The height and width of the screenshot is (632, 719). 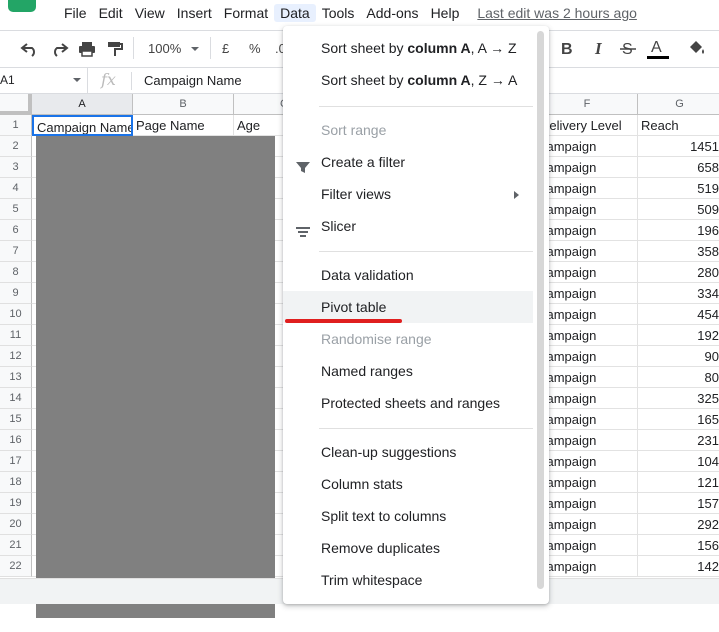 I want to click on cell-f11: campaign, so click(x=587, y=335).